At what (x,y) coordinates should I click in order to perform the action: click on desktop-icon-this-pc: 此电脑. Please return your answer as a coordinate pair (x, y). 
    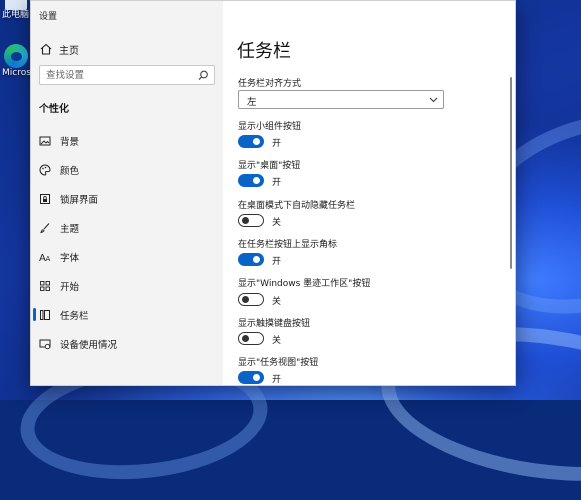
    Looking at the image, I should click on (16, 10).